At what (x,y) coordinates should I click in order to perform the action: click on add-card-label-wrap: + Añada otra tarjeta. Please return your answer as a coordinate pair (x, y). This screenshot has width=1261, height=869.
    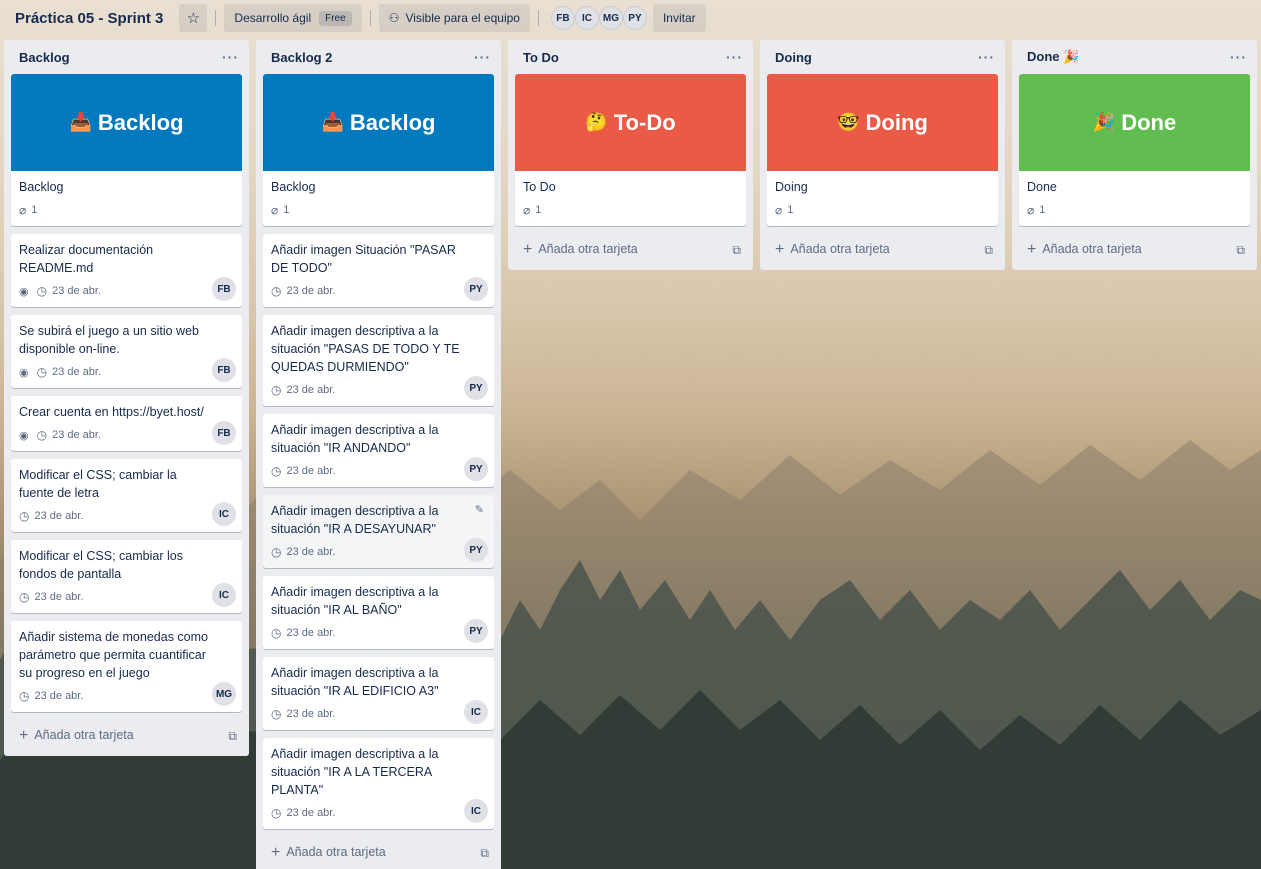
    Looking at the image, I should click on (580, 250).